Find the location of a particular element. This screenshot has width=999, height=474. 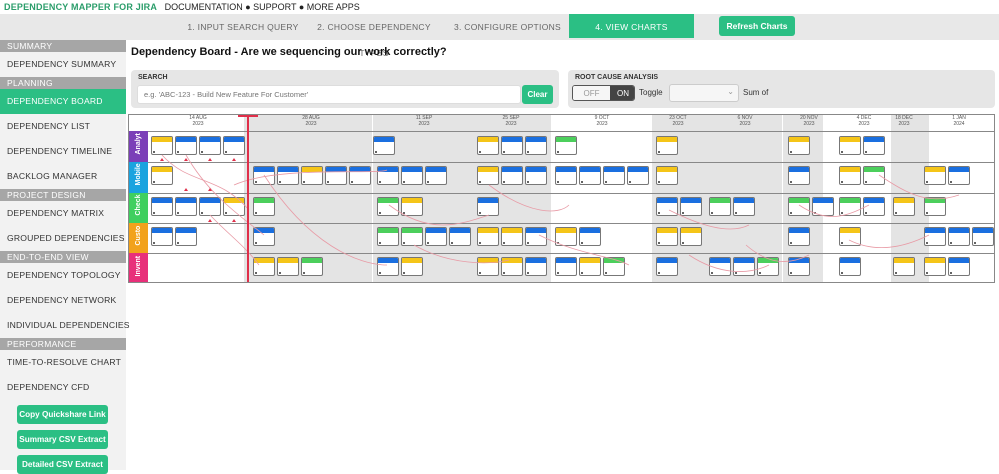

step-view-charts: 4. VIEW CHARTS is located at coordinates (631, 26).